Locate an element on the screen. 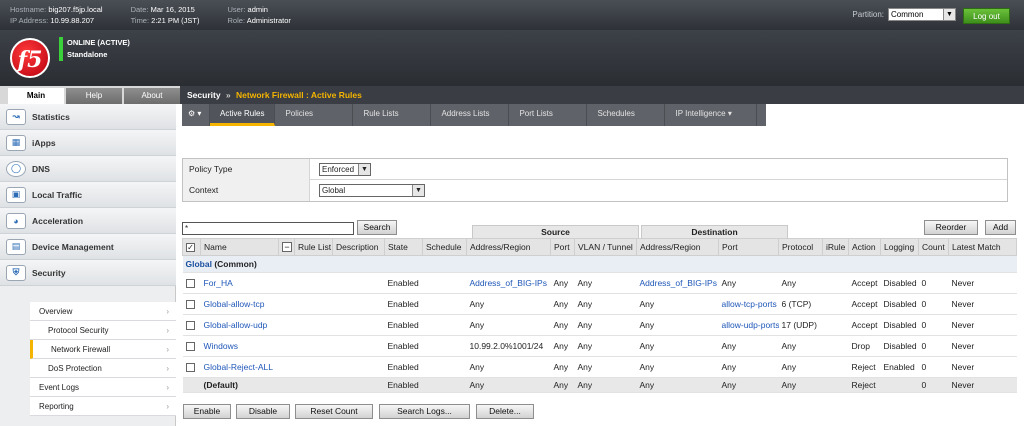 This screenshot has width=1024, height=426. tab-help: Help is located at coordinates (94, 96).